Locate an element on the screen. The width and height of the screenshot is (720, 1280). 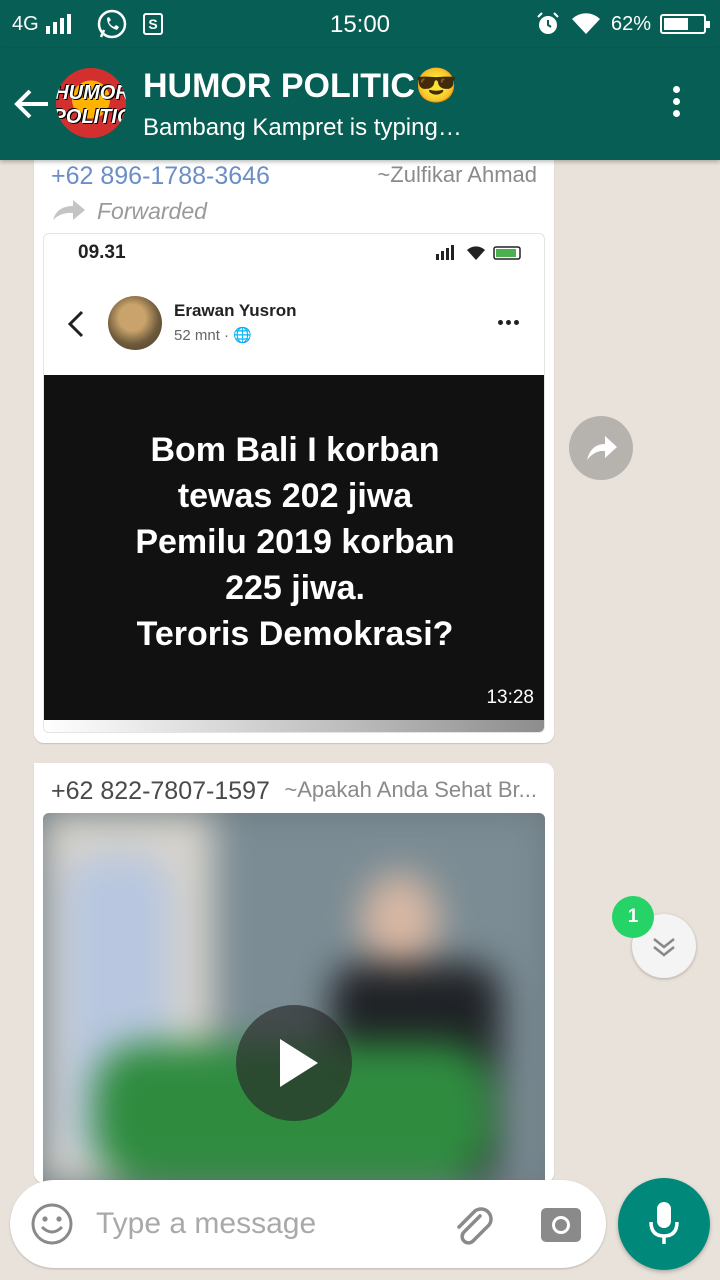
attach-icon is located at coordinates (473, 1225).